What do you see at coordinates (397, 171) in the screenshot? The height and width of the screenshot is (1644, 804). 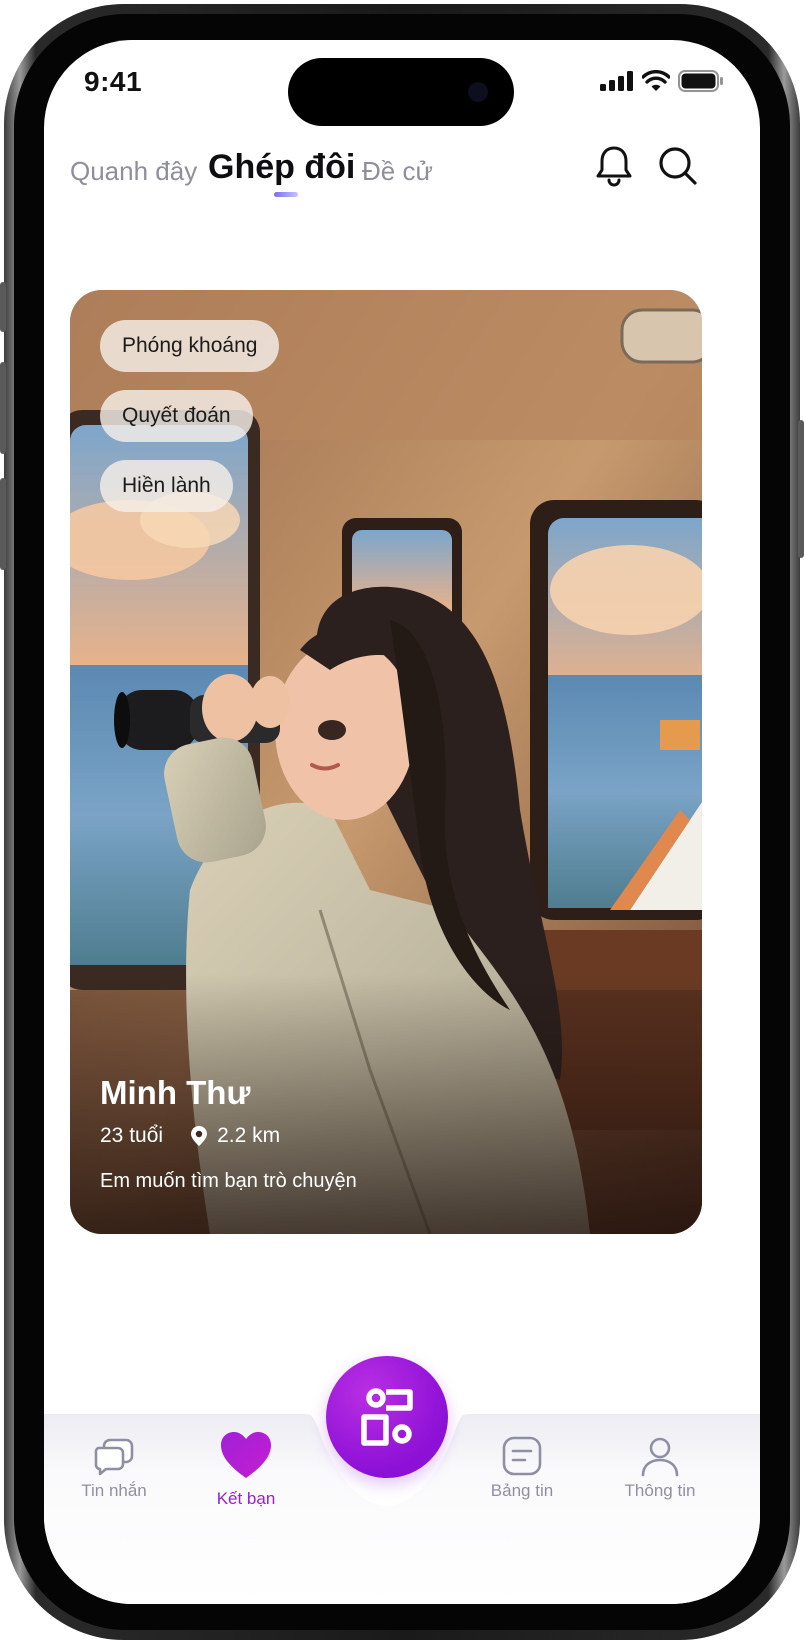 I see `tab-de-cu: Đề cử` at bounding box center [397, 171].